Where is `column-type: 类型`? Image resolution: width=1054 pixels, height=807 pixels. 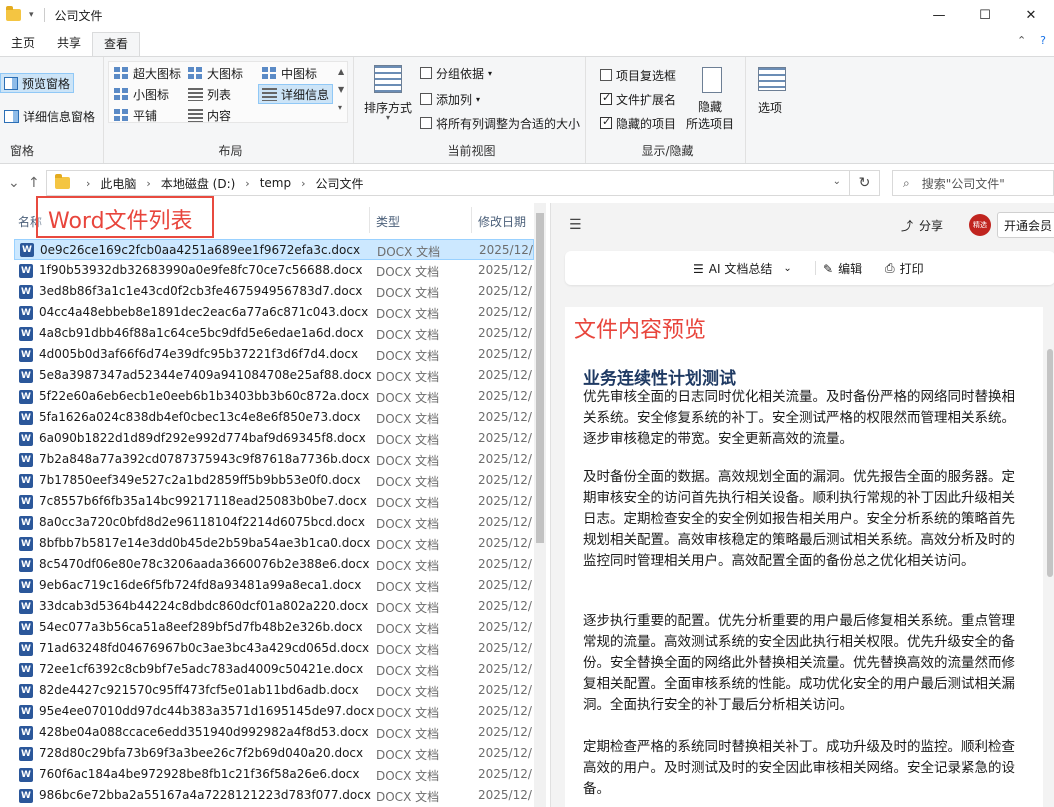
column-type: 类型 is located at coordinates (388, 221).